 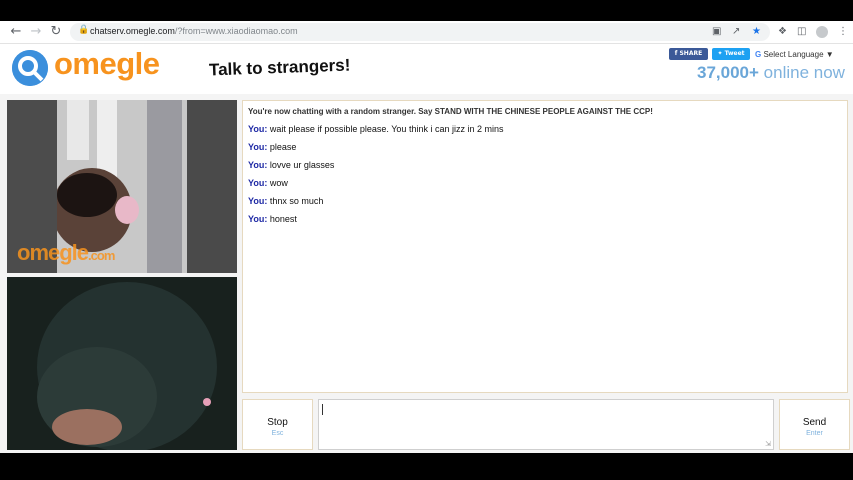 What do you see at coordinates (728, 72) in the screenshot?
I see `online-number: 37,000+` at bounding box center [728, 72].